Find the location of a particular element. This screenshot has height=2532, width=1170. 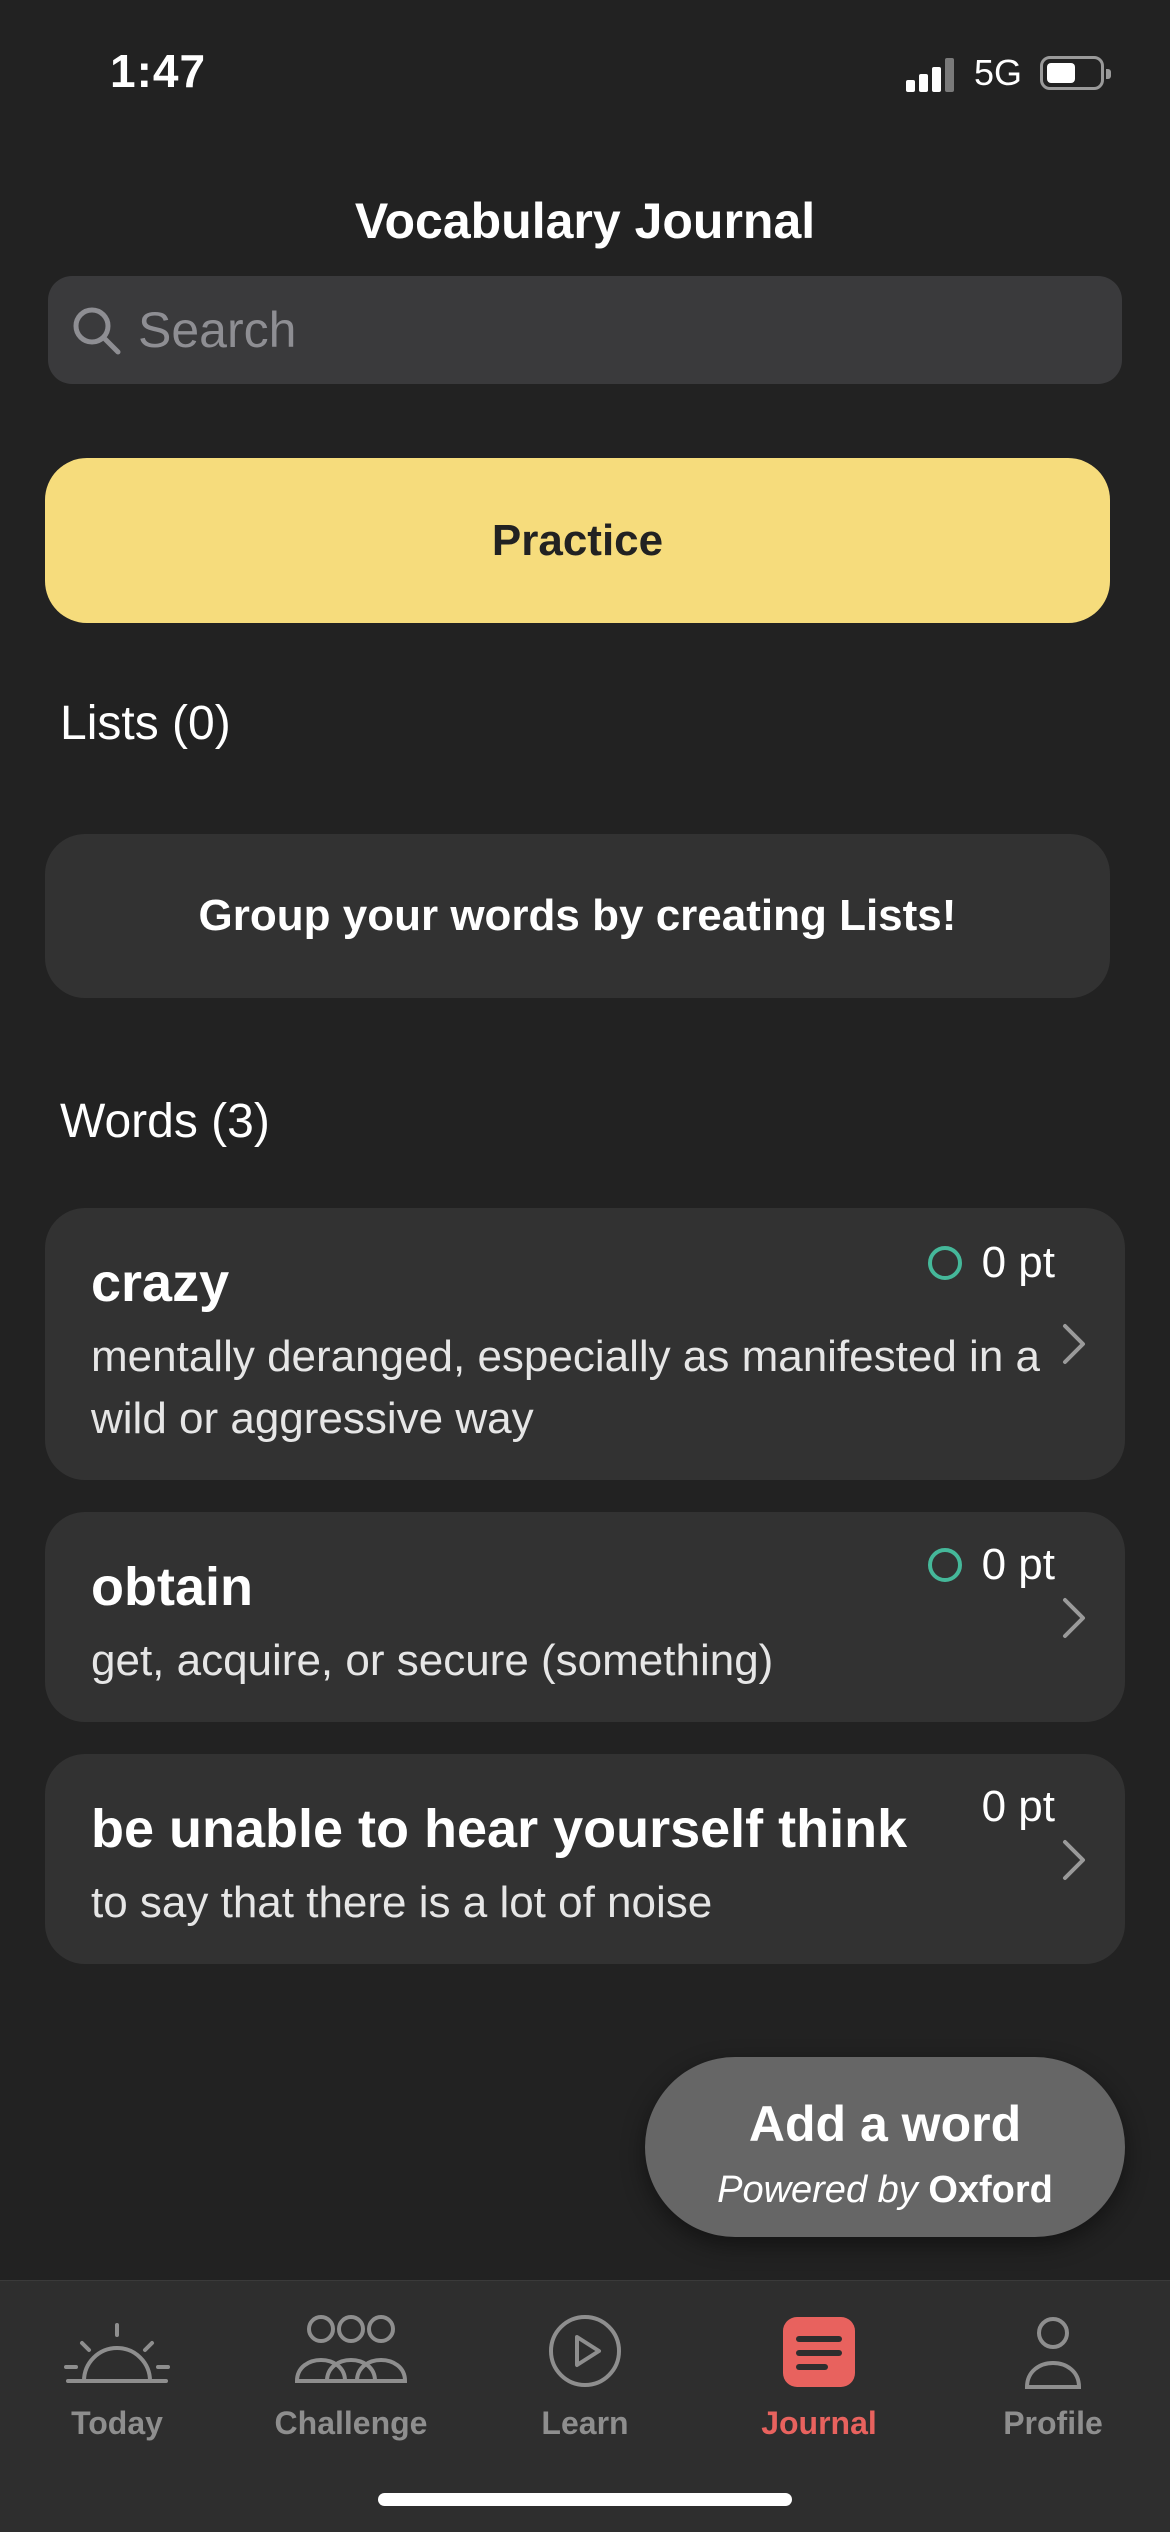

create-list-card: Group your words by creating Lists! is located at coordinates (577, 916).